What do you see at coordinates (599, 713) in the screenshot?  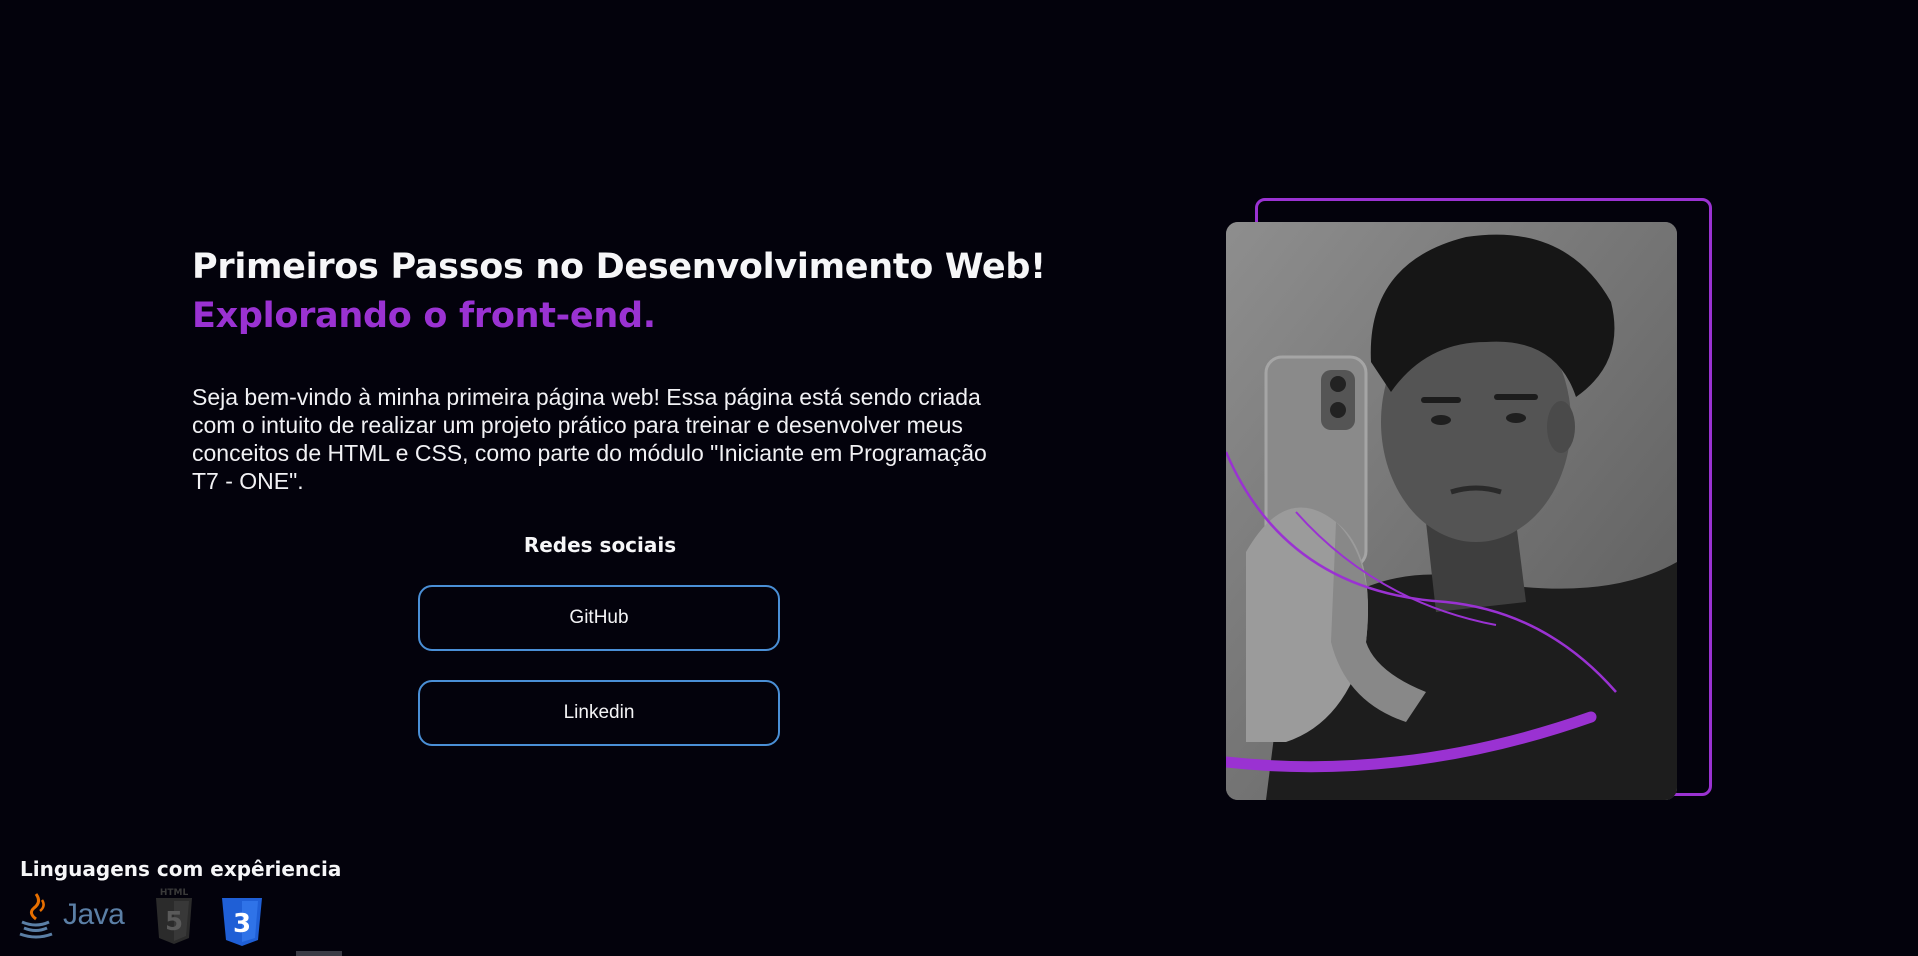 I see `linkedin-button: Linkedin` at bounding box center [599, 713].